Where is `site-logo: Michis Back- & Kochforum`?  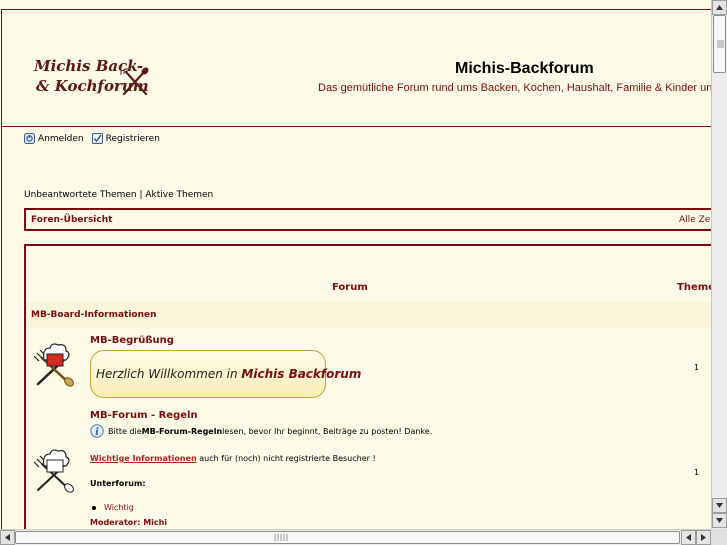 site-logo: Michis Back- & Kochforum is located at coordinates (99, 83).